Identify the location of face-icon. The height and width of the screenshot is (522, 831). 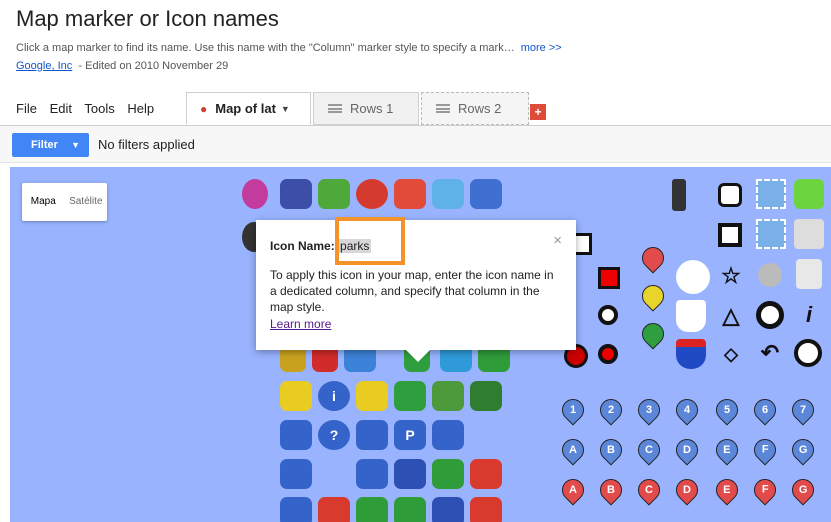
(255, 194).